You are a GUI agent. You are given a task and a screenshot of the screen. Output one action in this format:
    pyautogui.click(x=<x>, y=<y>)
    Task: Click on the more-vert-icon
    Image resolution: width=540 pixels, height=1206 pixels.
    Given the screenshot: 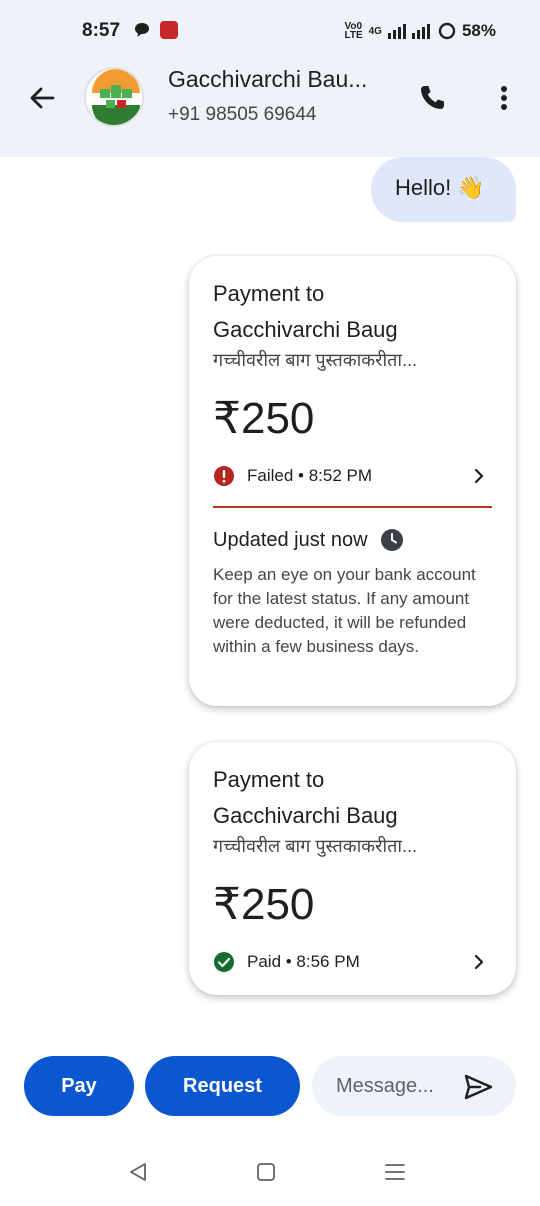 What is the action you would take?
    pyautogui.click(x=504, y=98)
    